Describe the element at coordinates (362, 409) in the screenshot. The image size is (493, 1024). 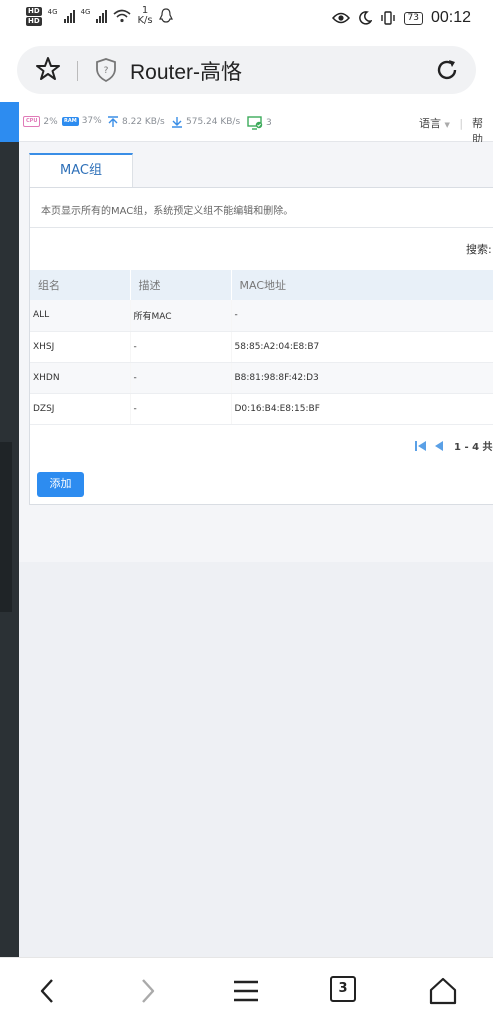
I see `cell-mac-address: D0:16:B4:E8:15:BF` at that location.